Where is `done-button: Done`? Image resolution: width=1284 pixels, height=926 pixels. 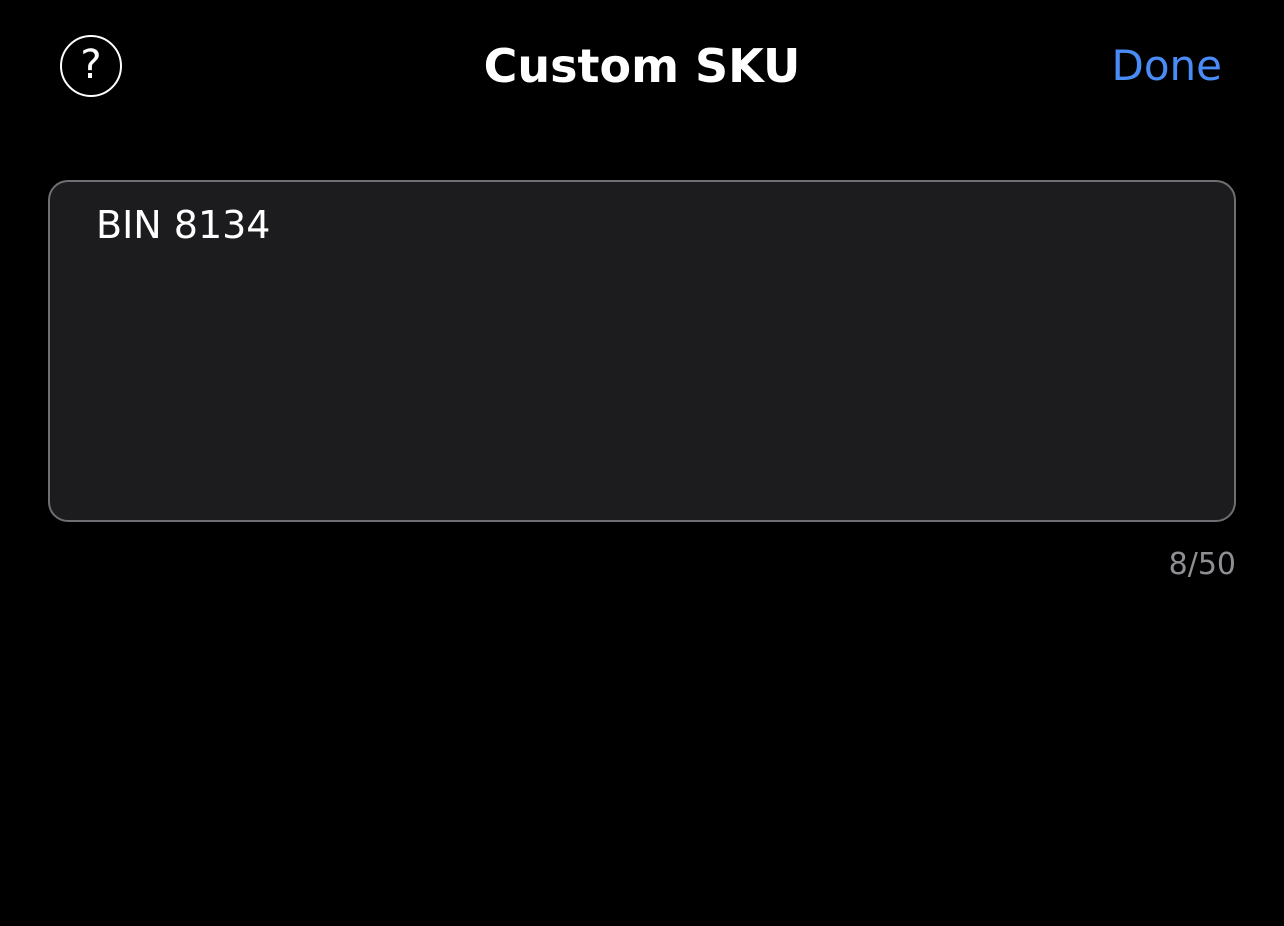 done-button: Done is located at coordinates (1167, 66).